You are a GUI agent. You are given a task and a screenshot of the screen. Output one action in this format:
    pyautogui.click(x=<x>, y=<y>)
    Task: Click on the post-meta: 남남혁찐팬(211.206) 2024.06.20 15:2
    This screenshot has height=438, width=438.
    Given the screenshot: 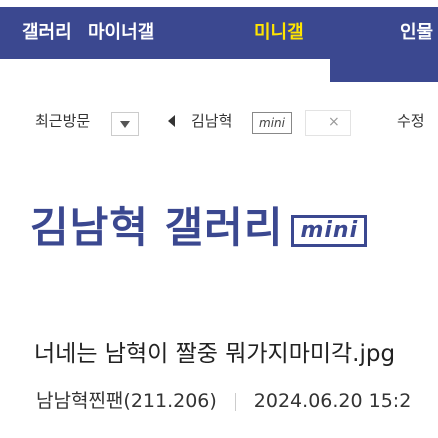 What is the action you would take?
    pyautogui.click(x=223, y=399)
    